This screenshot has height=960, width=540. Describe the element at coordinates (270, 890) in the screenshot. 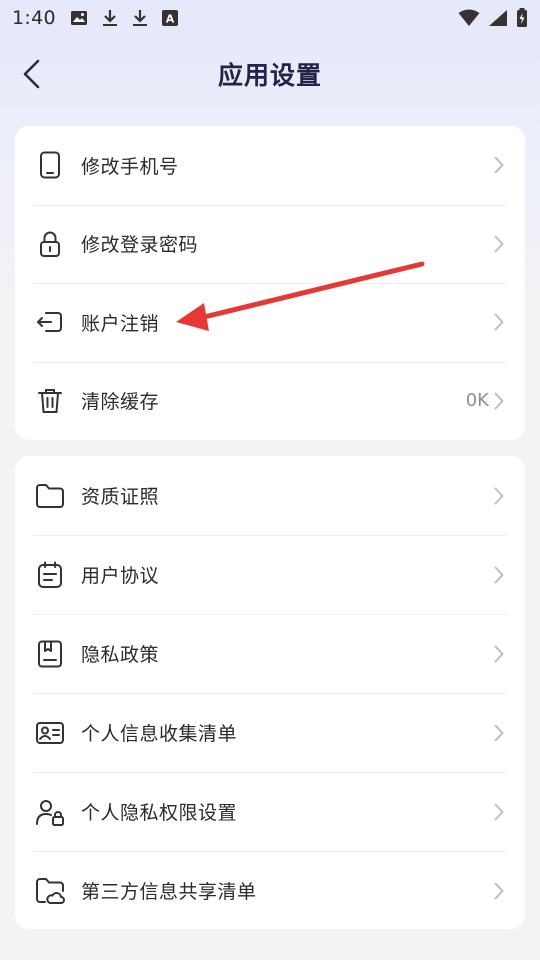

I see `row-third-party-sharing: 第三方信息共享清单` at that location.